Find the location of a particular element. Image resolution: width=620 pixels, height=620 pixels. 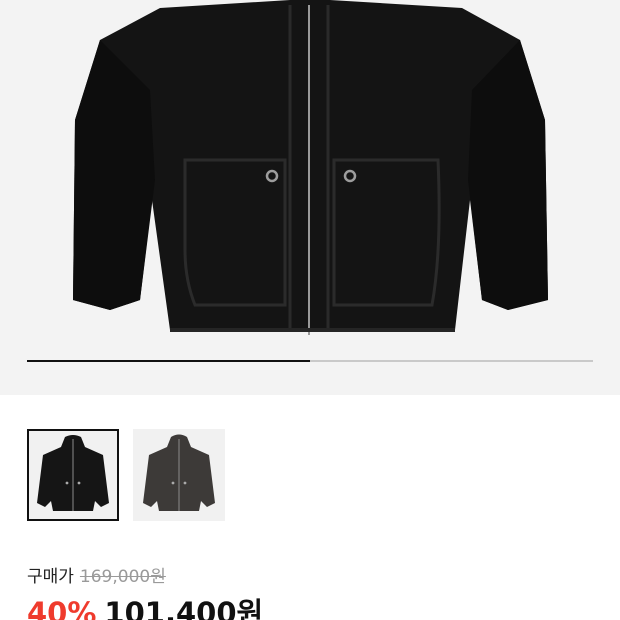

price-label-row: 구매가 169,000원 is located at coordinates (96, 574).